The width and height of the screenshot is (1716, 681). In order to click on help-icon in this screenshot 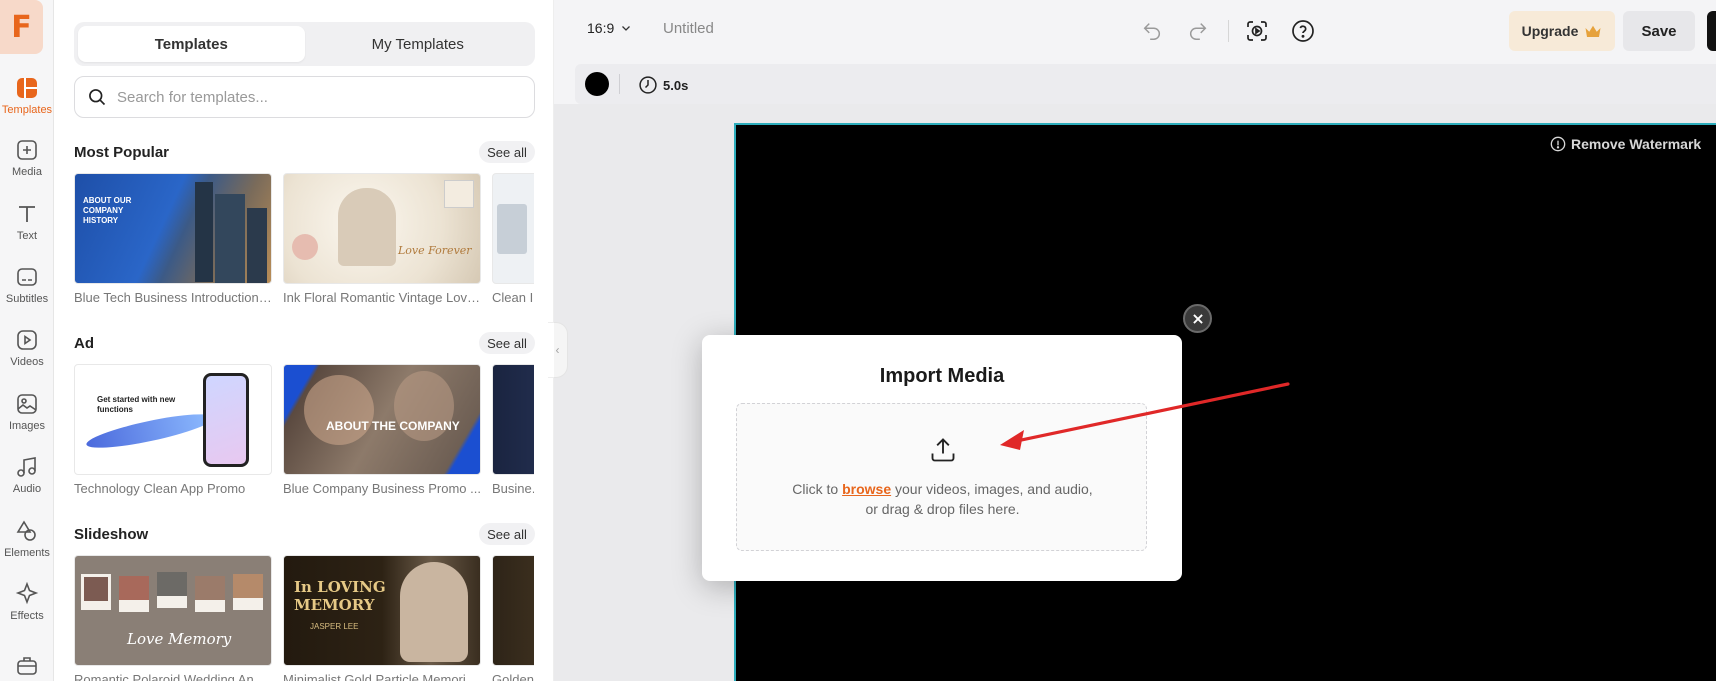, I will do `click(1303, 31)`.